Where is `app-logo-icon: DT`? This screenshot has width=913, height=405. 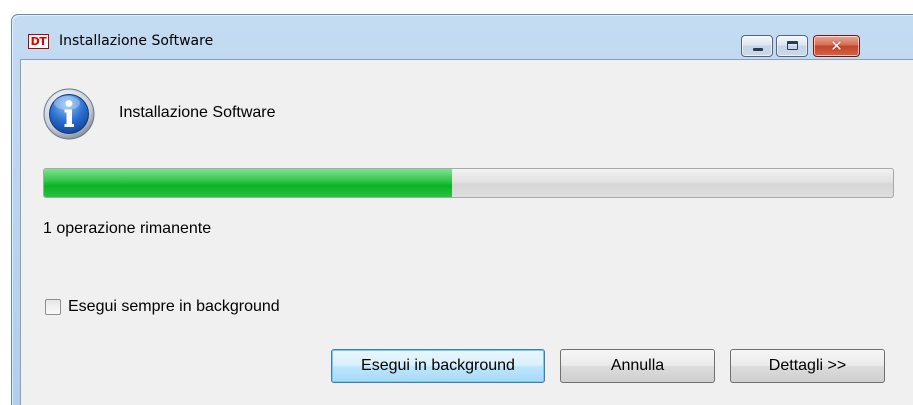 app-logo-icon: DT is located at coordinates (38, 41).